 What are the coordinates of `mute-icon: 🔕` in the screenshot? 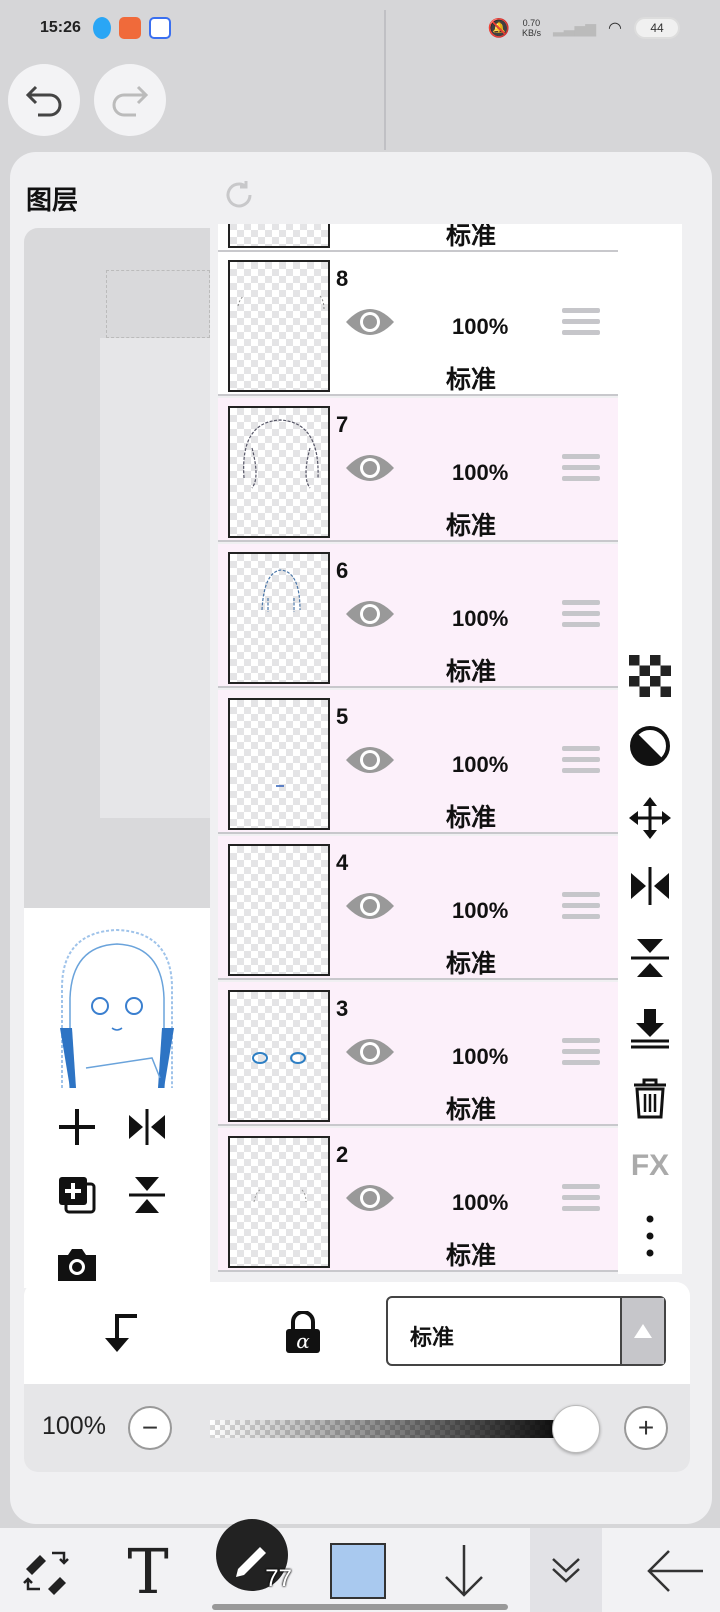 It's located at (498, 27).